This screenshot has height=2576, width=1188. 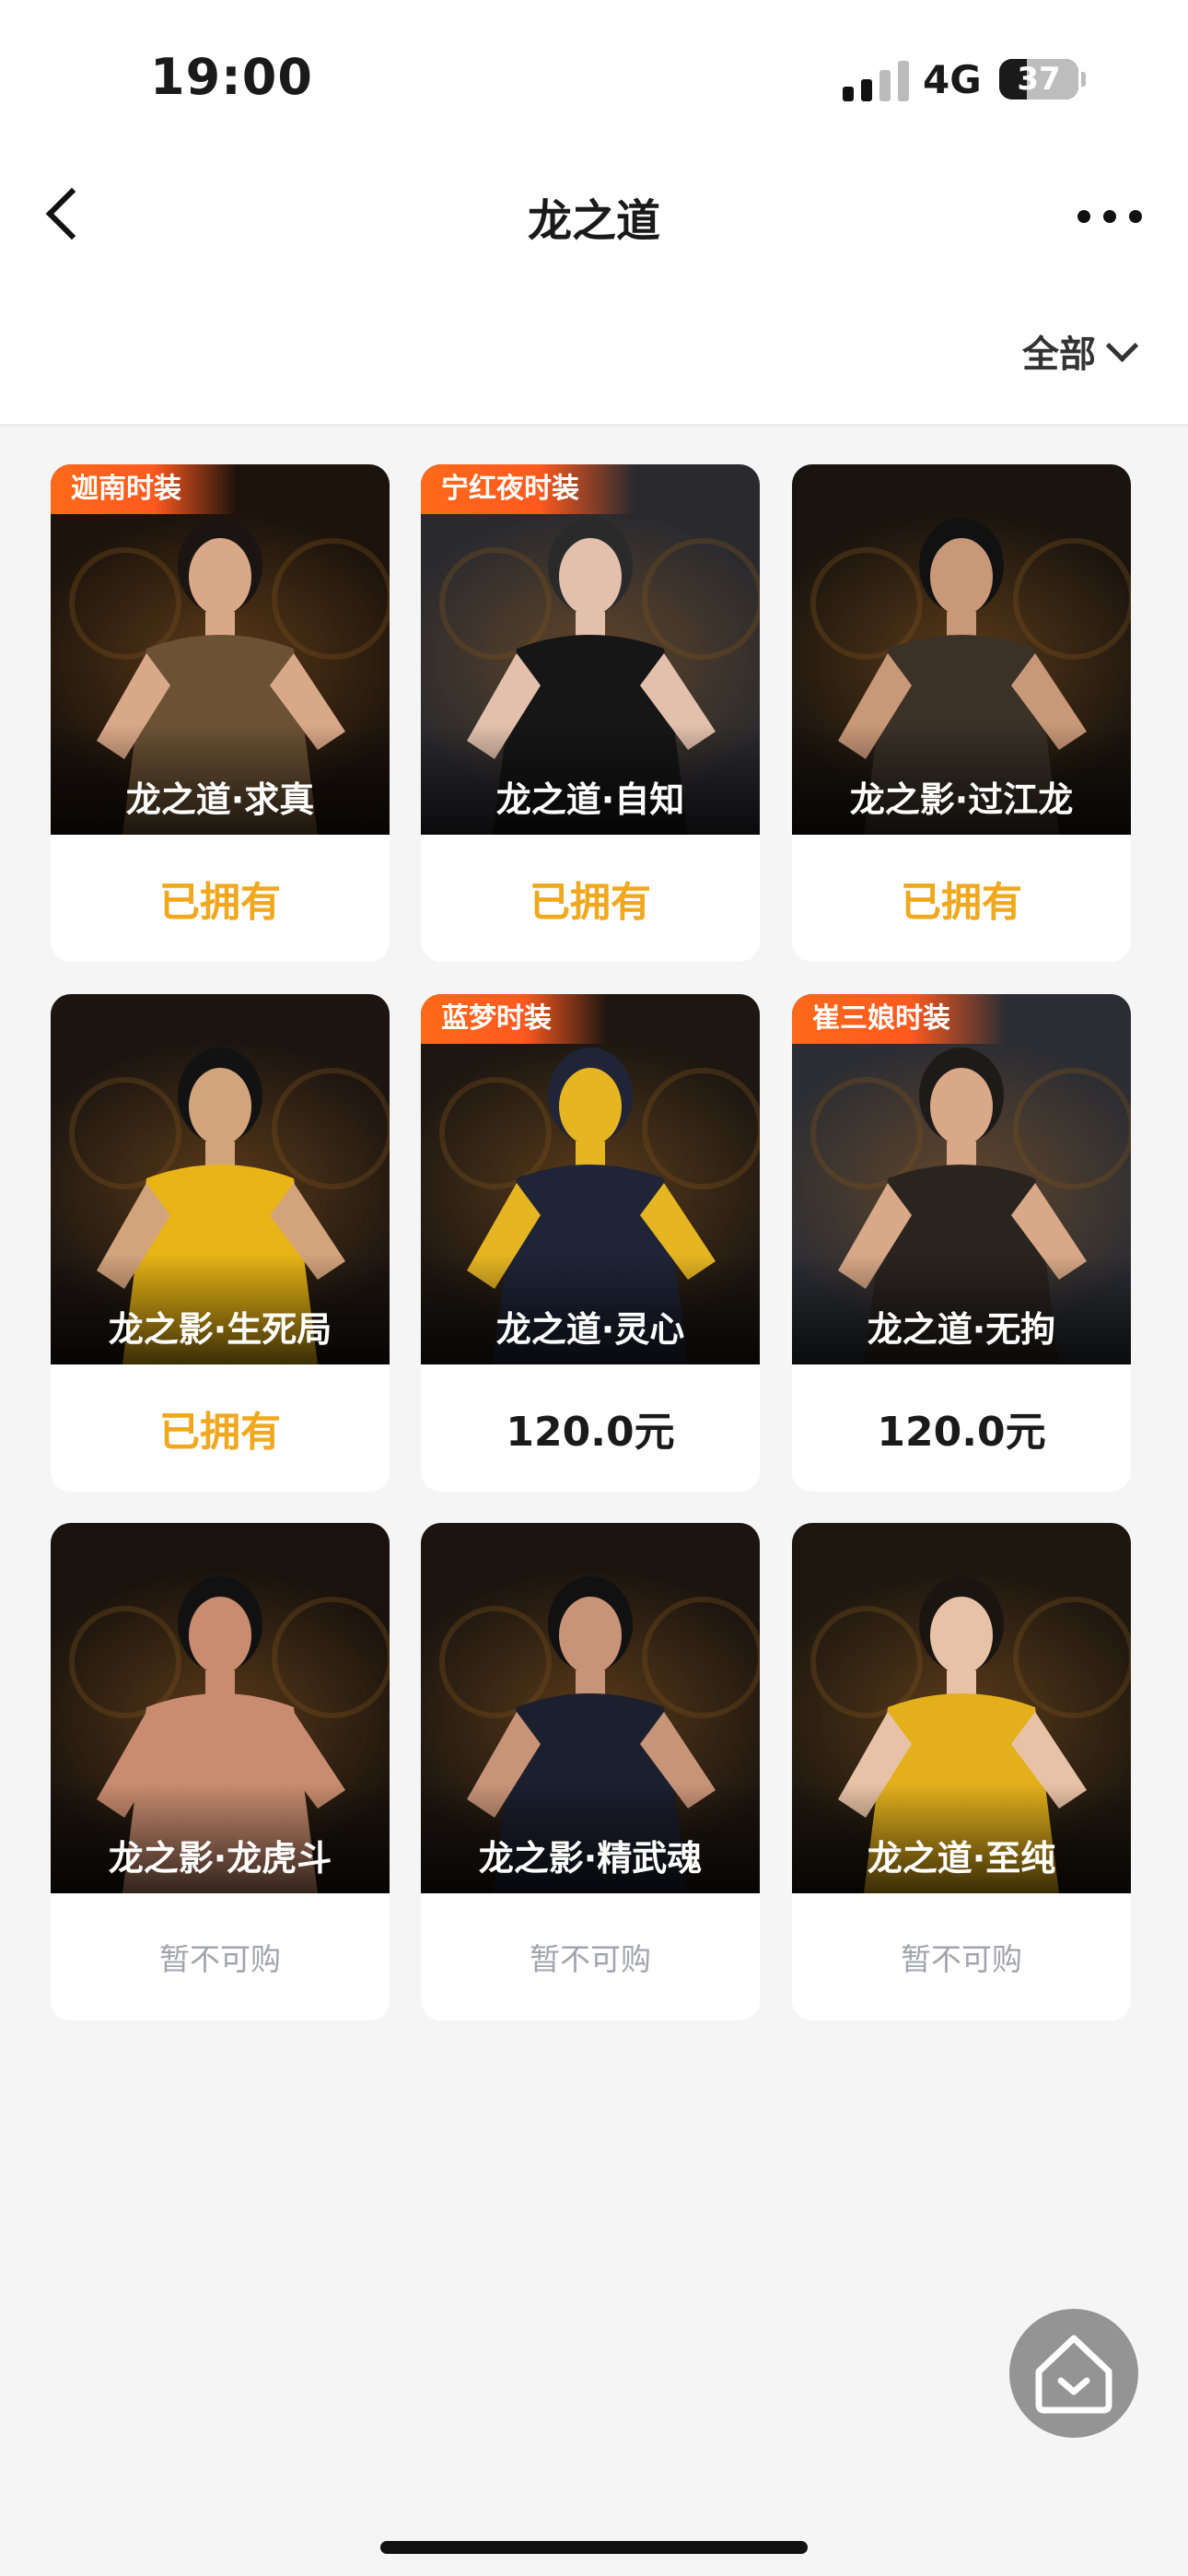 What do you see at coordinates (594, 356) in the screenshot?
I see `filter-bar: 全部` at bounding box center [594, 356].